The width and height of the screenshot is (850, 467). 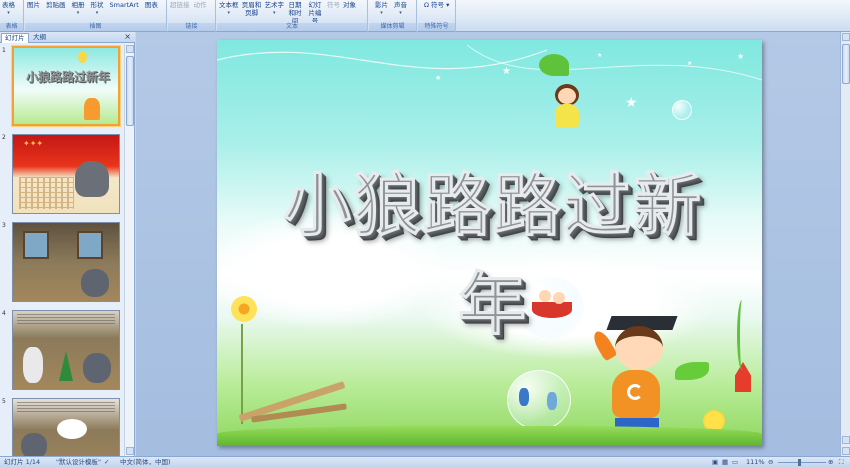 I want to click on group-label-links: 链接, so click(x=191, y=27).